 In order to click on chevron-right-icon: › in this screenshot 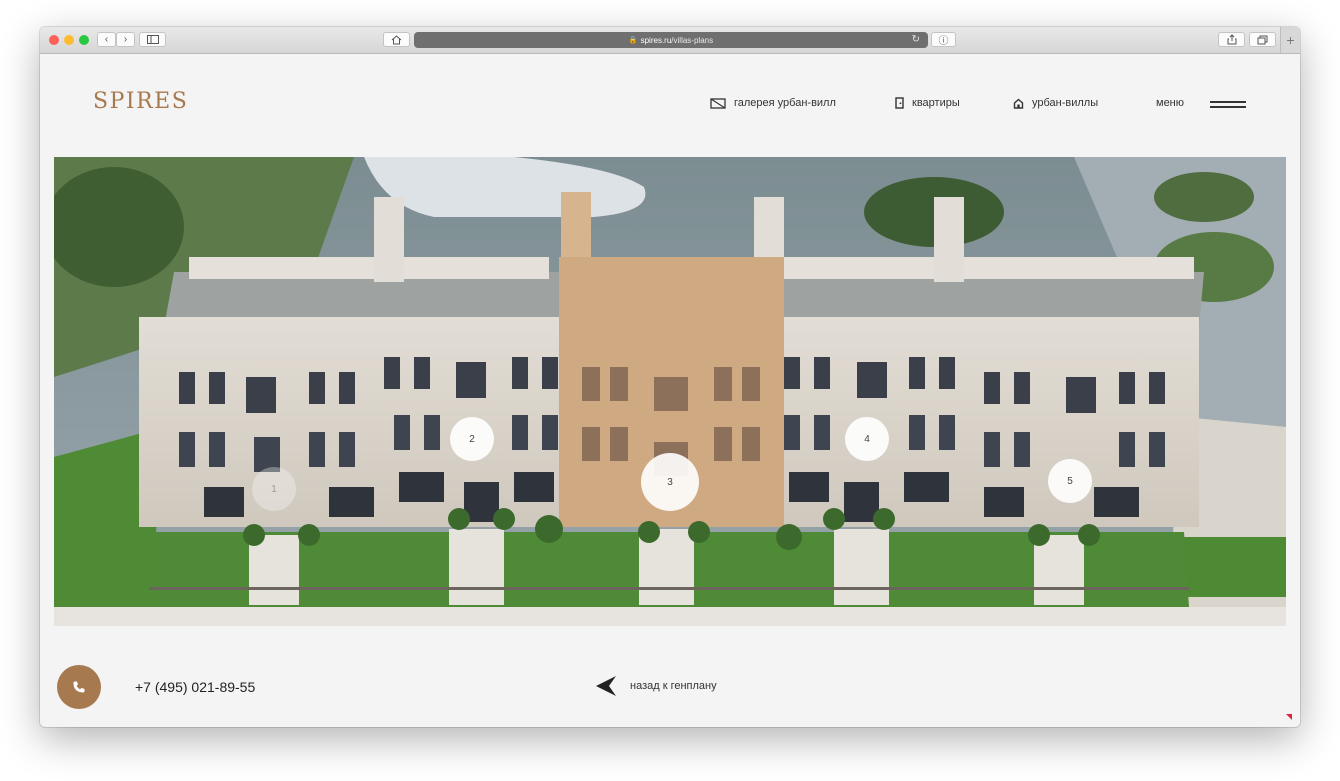, I will do `click(125, 39)`.